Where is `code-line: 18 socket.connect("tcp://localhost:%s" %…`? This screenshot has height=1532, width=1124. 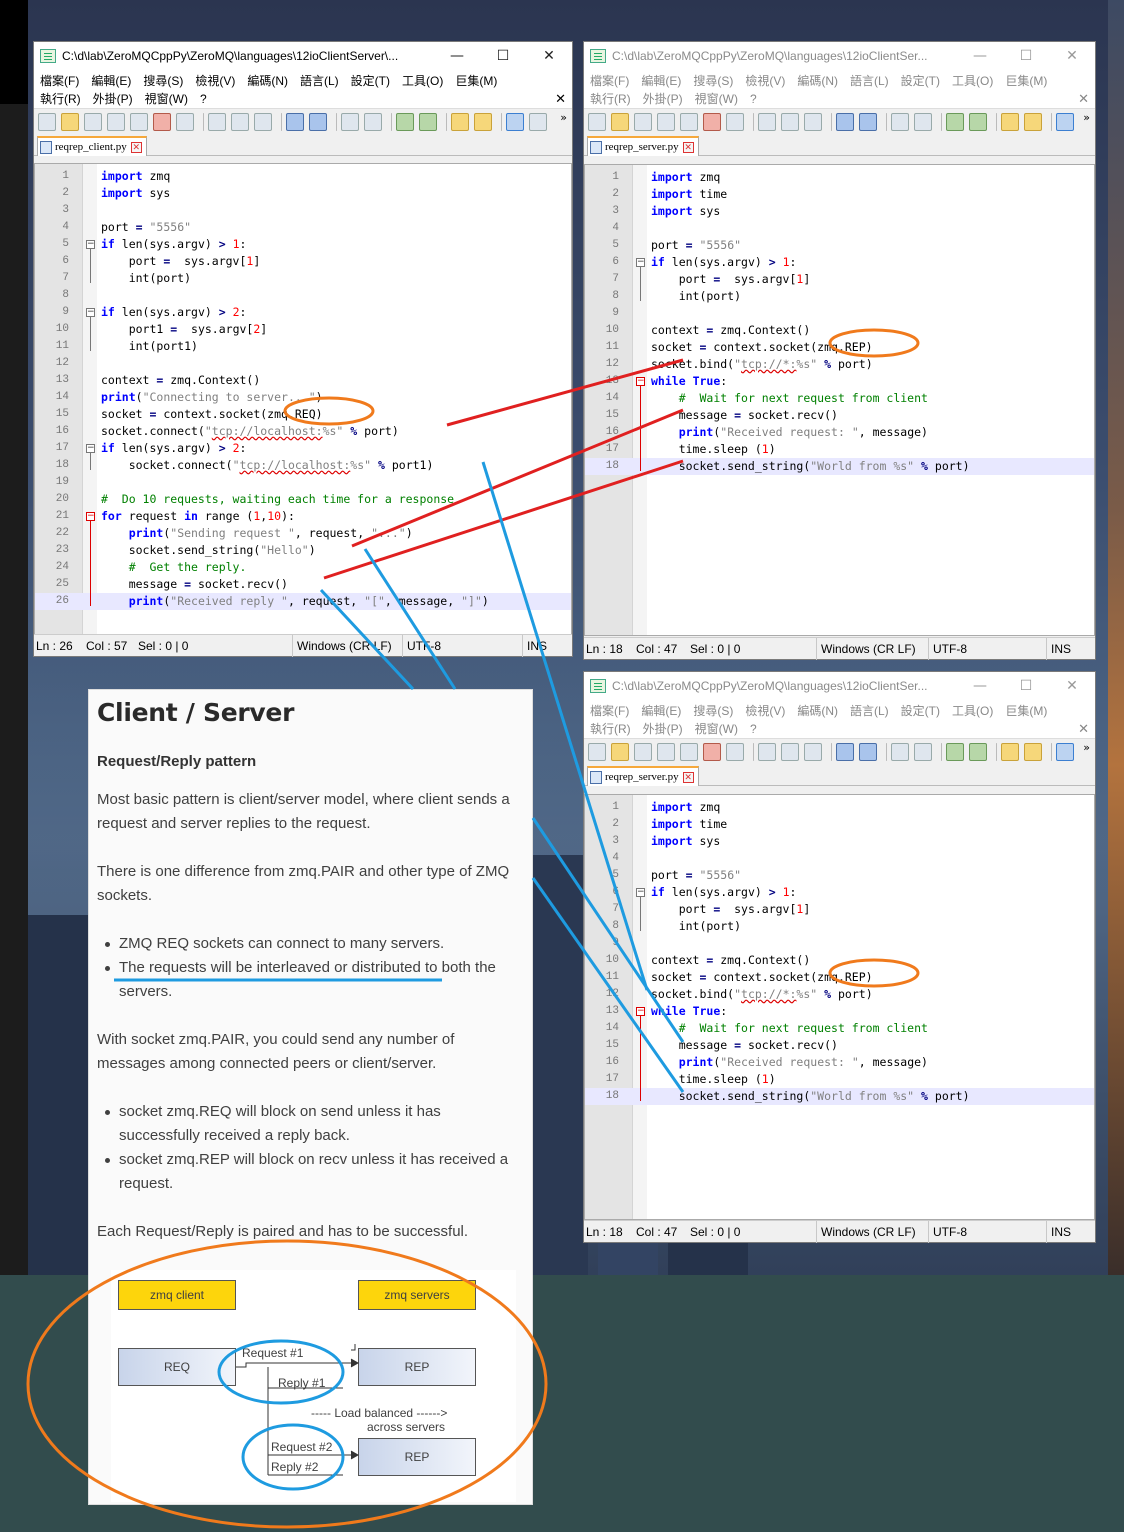 code-line: 18 socket.connect("tcp://localhost:%s" %… is located at coordinates (303, 465).